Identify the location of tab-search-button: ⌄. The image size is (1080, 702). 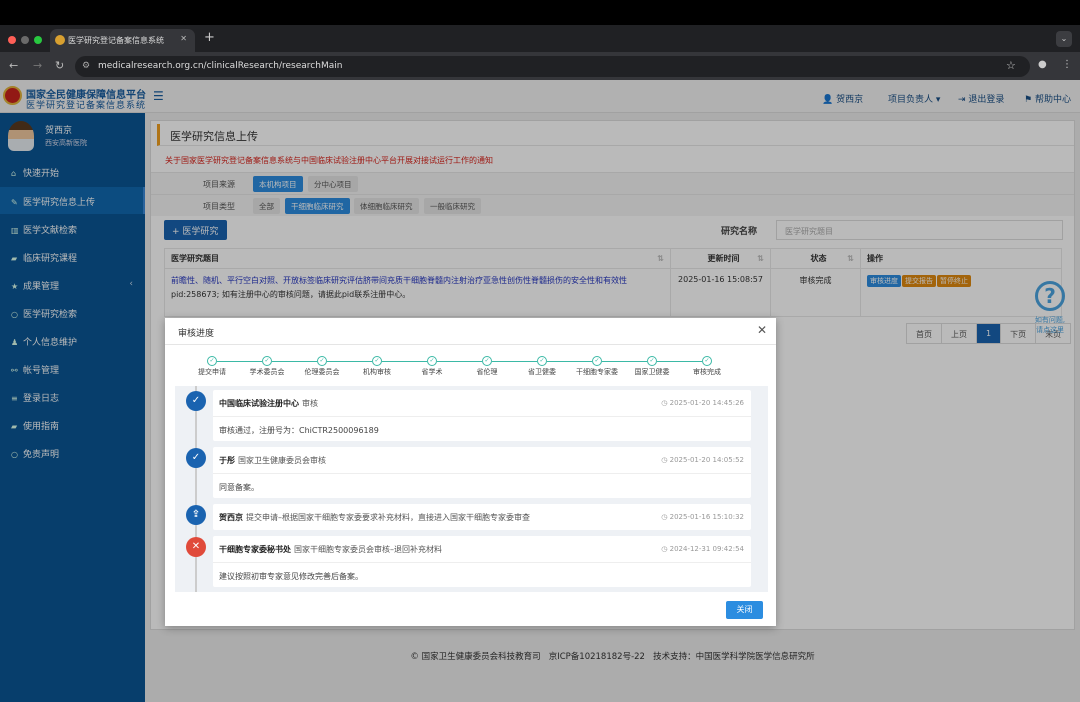
(1064, 39).